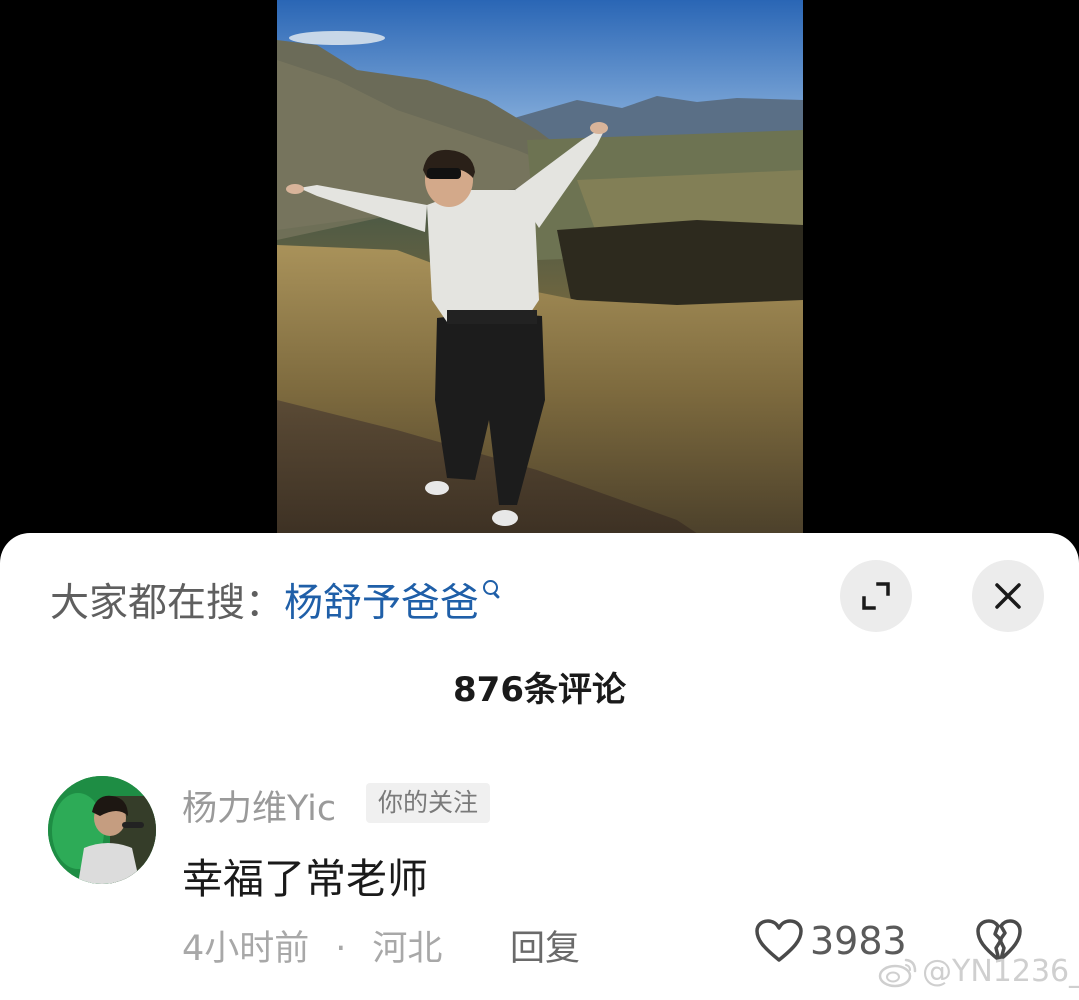 The width and height of the screenshot is (1079, 1000). Describe the element at coordinates (312, 945) in the screenshot. I see `comment-meta: 4小时前 · 河北` at that location.